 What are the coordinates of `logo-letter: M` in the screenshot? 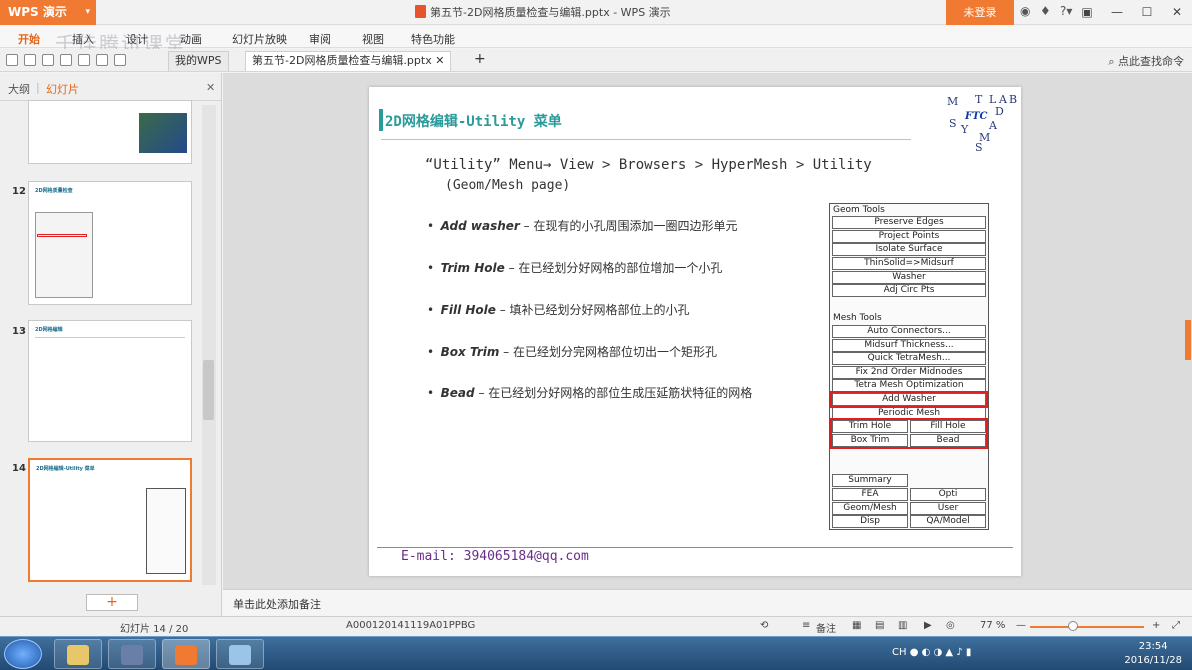 It's located at (953, 101).